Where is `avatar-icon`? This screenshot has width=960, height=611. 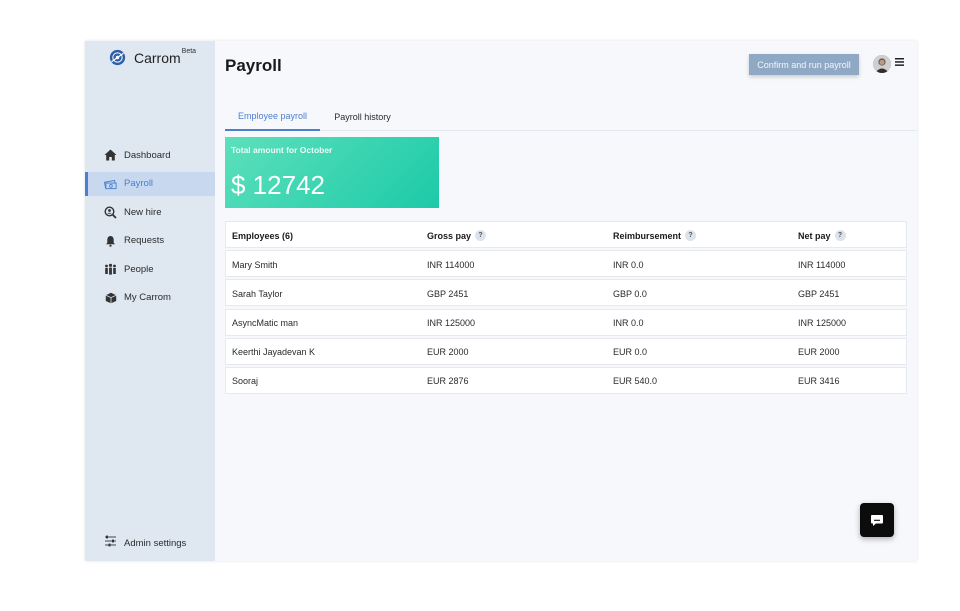
avatar-icon is located at coordinates (882, 64).